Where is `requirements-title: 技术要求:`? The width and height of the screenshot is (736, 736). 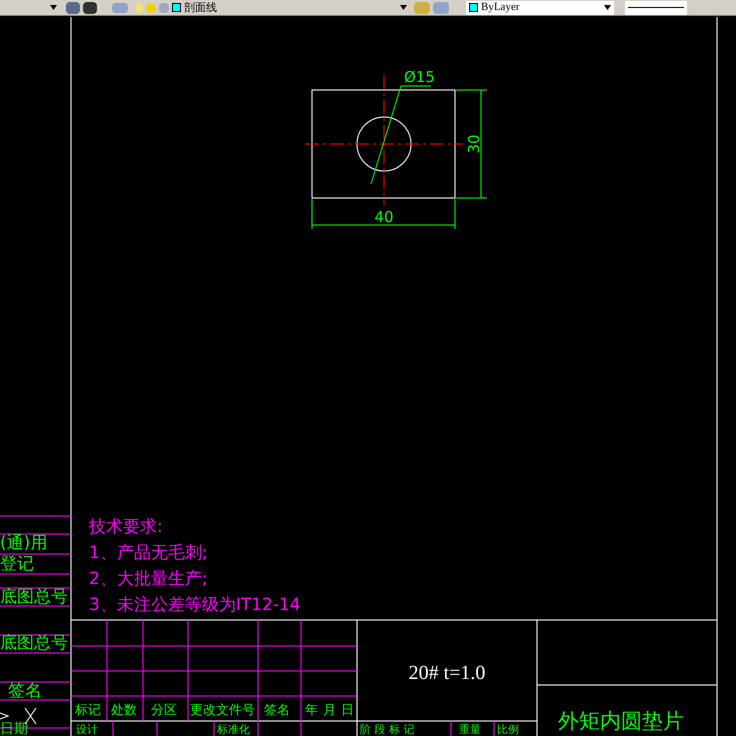
requirements-title: 技术要求: is located at coordinates (126, 527).